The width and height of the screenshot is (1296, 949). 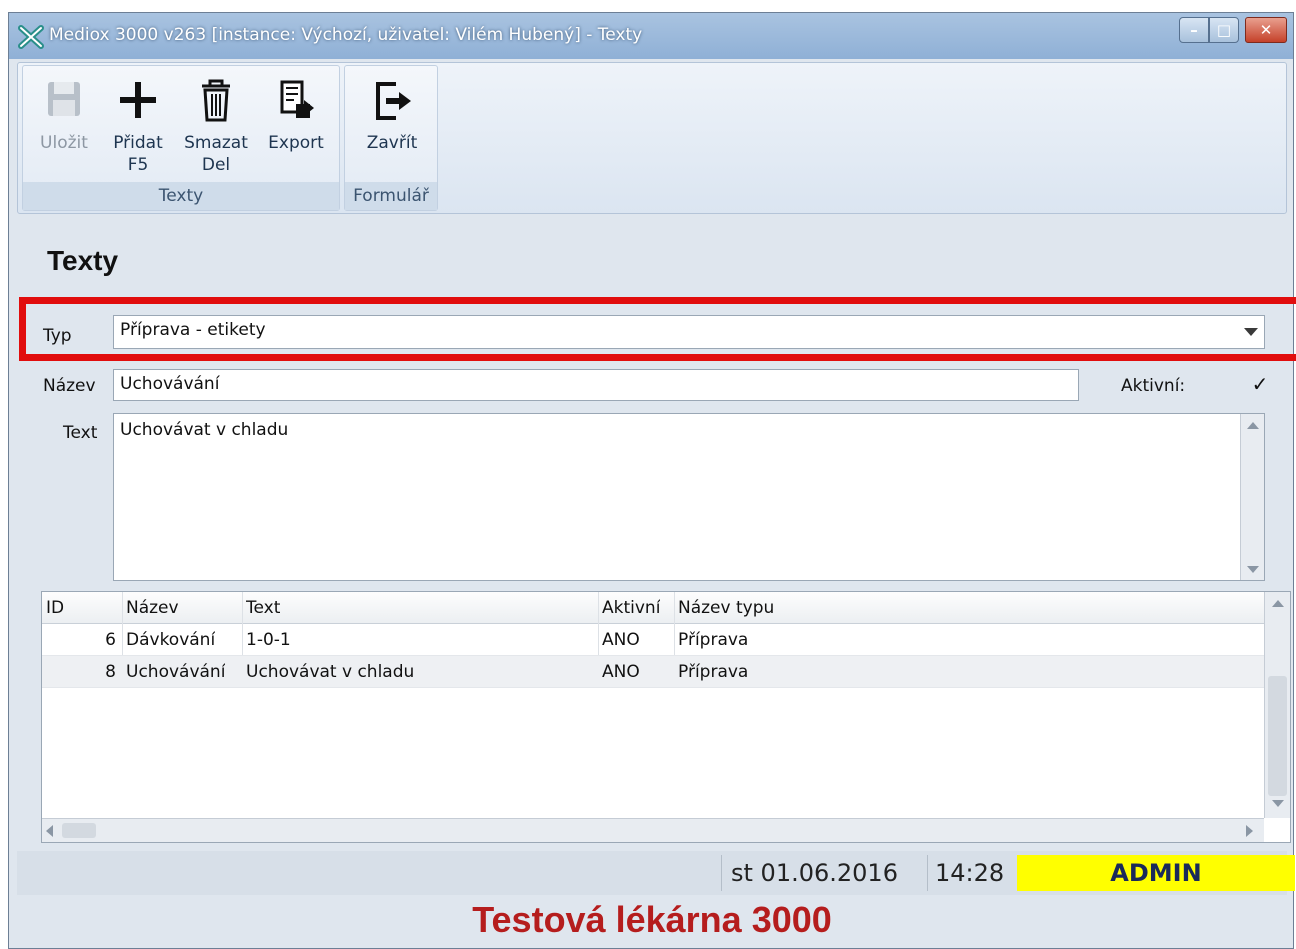 What do you see at coordinates (653, 830) in the screenshot?
I see `grid-horizontal-scrollbar` at bounding box center [653, 830].